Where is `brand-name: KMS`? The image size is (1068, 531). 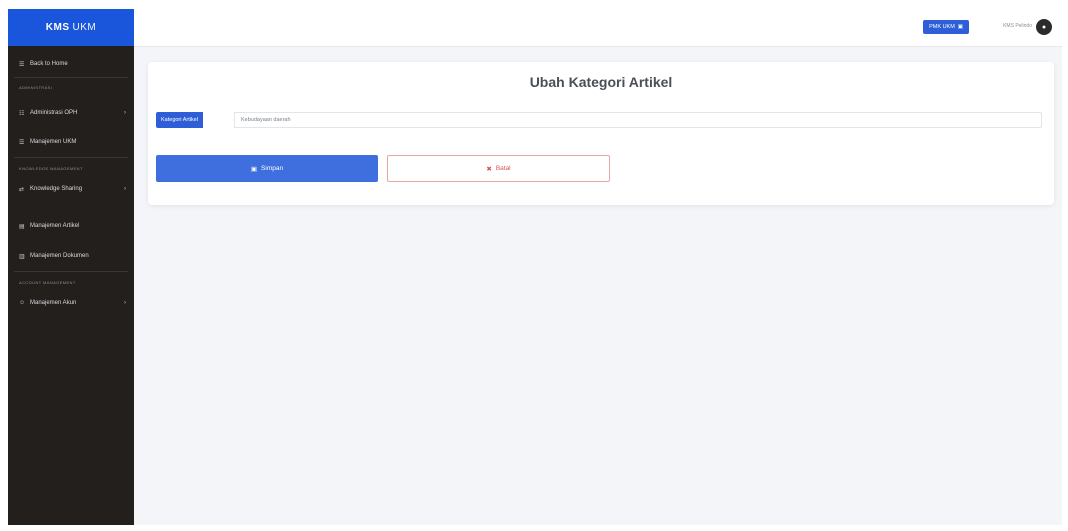
brand-name: KMS is located at coordinates (57, 27).